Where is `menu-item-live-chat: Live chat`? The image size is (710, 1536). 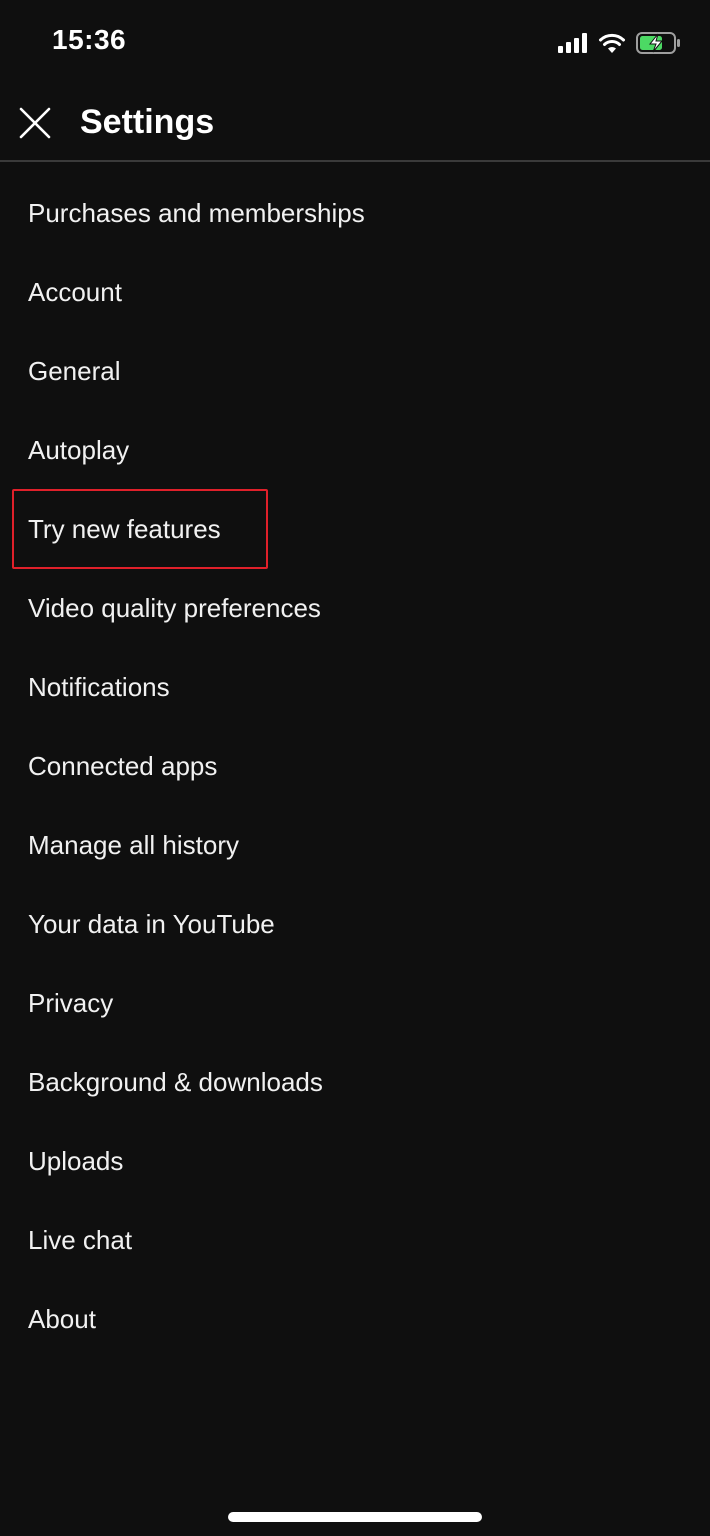
menu-item-live-chat: Live chat is located at coordinates (355, 1240).